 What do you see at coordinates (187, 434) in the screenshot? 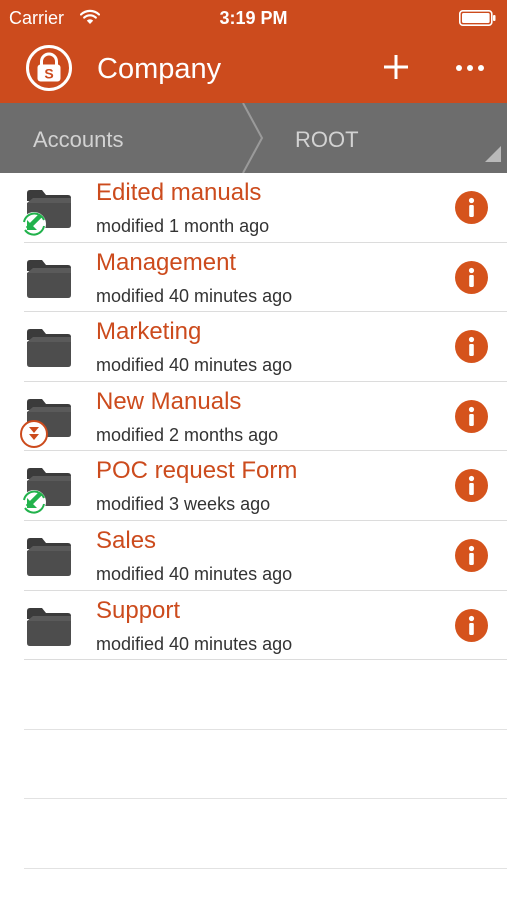
I see `folder-modified: modified 2 months ago` at bounding box center [187, 434].